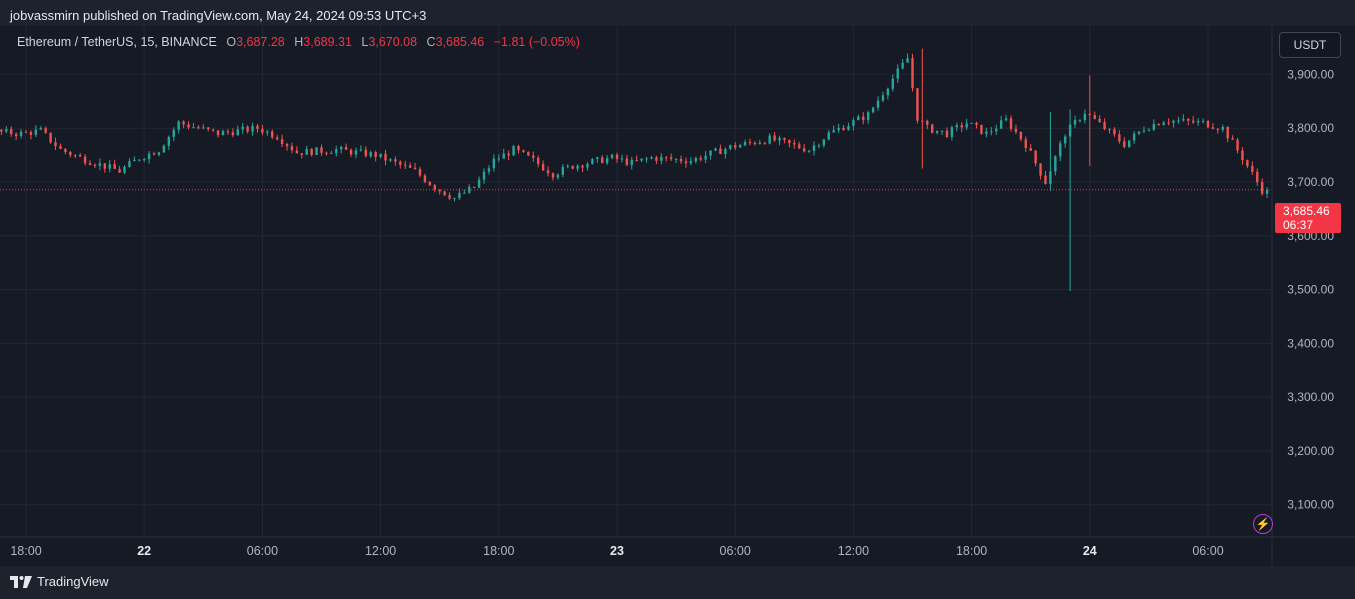  What do you see at coordinates (262, 551) in the screenshot?
I see `time-tick-label: 06:00` at bounding box center [262, 551].